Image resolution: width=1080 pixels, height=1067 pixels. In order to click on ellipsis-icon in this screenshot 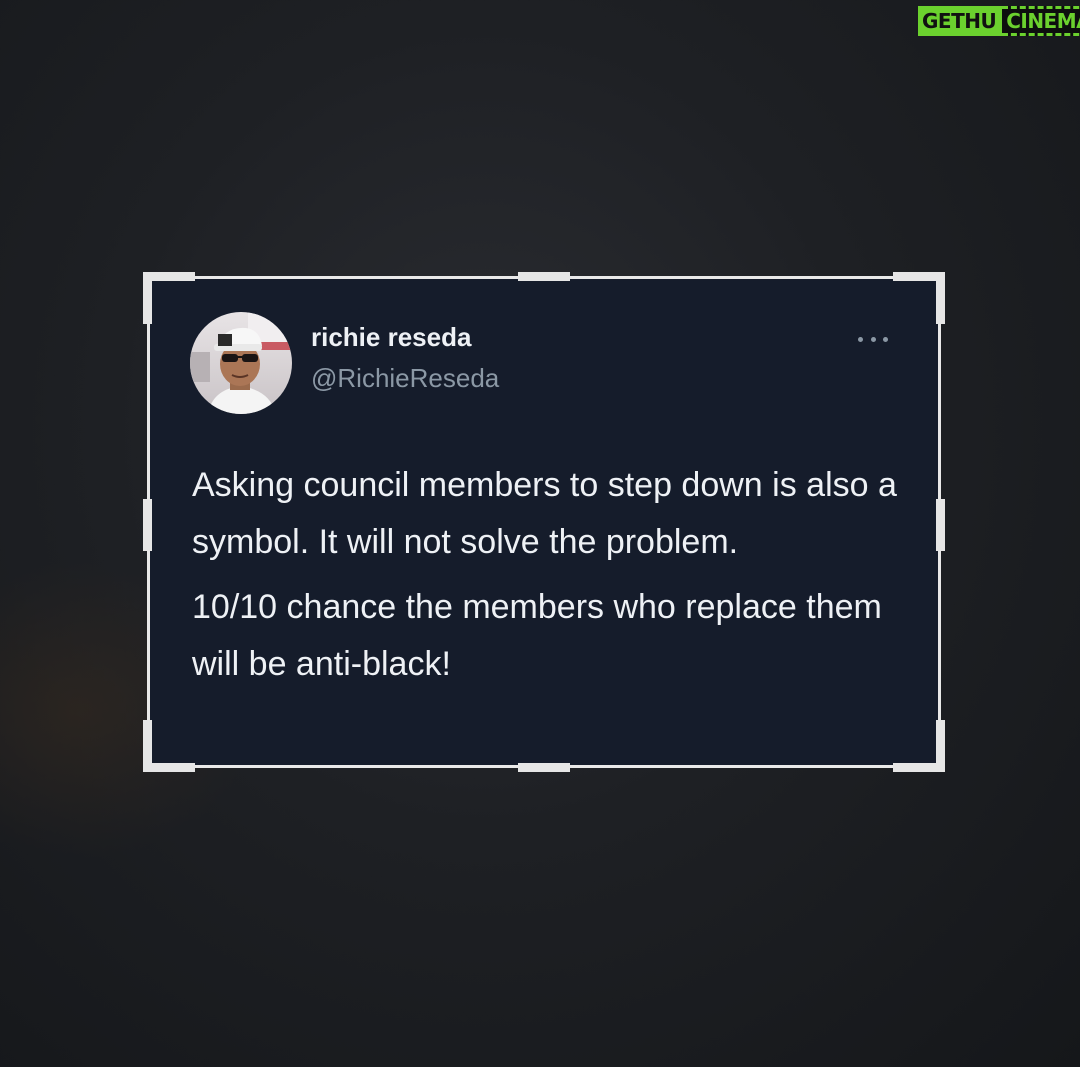, I will do `click(873, 339)`.